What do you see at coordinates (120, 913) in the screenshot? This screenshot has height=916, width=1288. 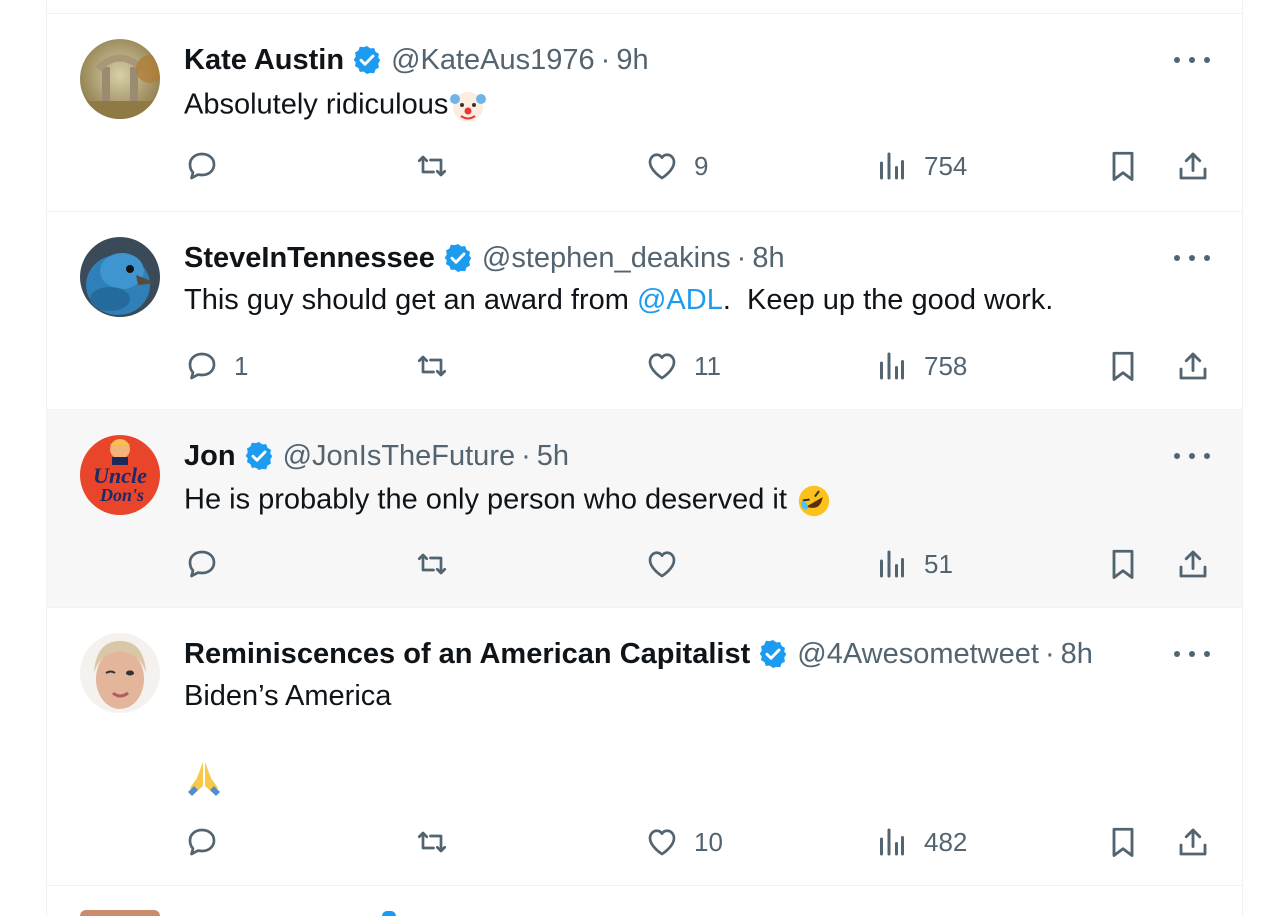 I see `next-tweet-avatar` at bounding box center [120, 913].